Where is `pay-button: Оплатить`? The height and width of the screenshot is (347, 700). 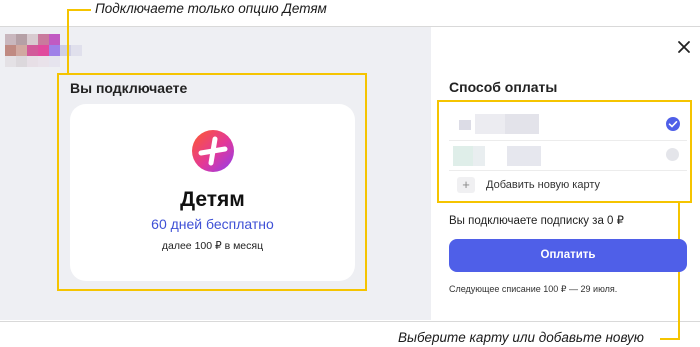
pay-button: Оплатить is located at coordinates (568, 255).